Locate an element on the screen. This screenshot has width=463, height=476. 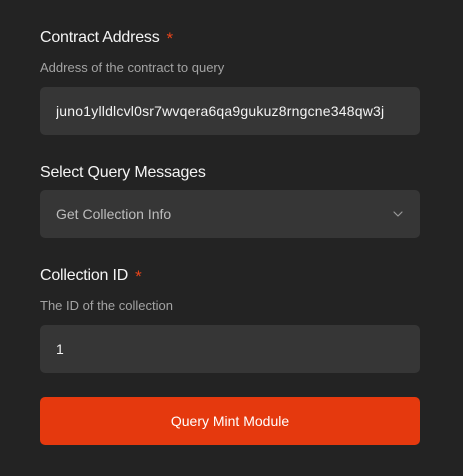
collection-id-input: 1 is located at coordinates (230, 349).